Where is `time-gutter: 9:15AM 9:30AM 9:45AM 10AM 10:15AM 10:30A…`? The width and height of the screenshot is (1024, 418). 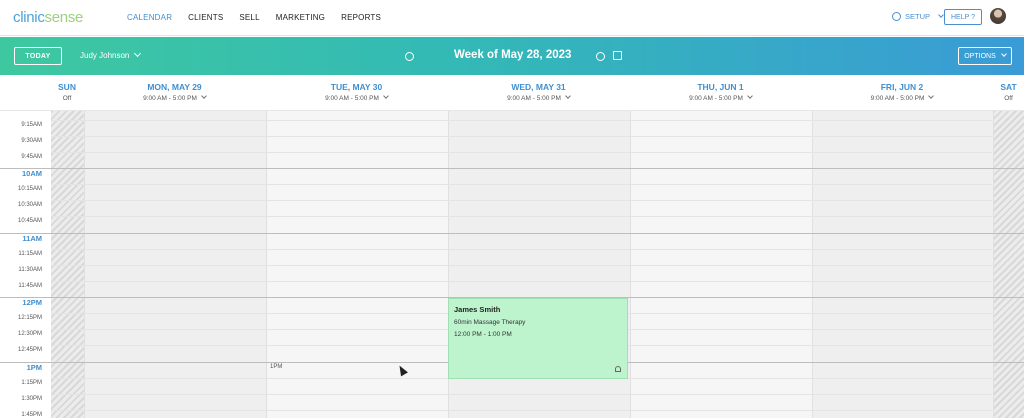
time-gutter: 9:15AM 9:30AM 9:45AM 10AM 10:15AM 10:30A… is located at coordinates (25, 264).